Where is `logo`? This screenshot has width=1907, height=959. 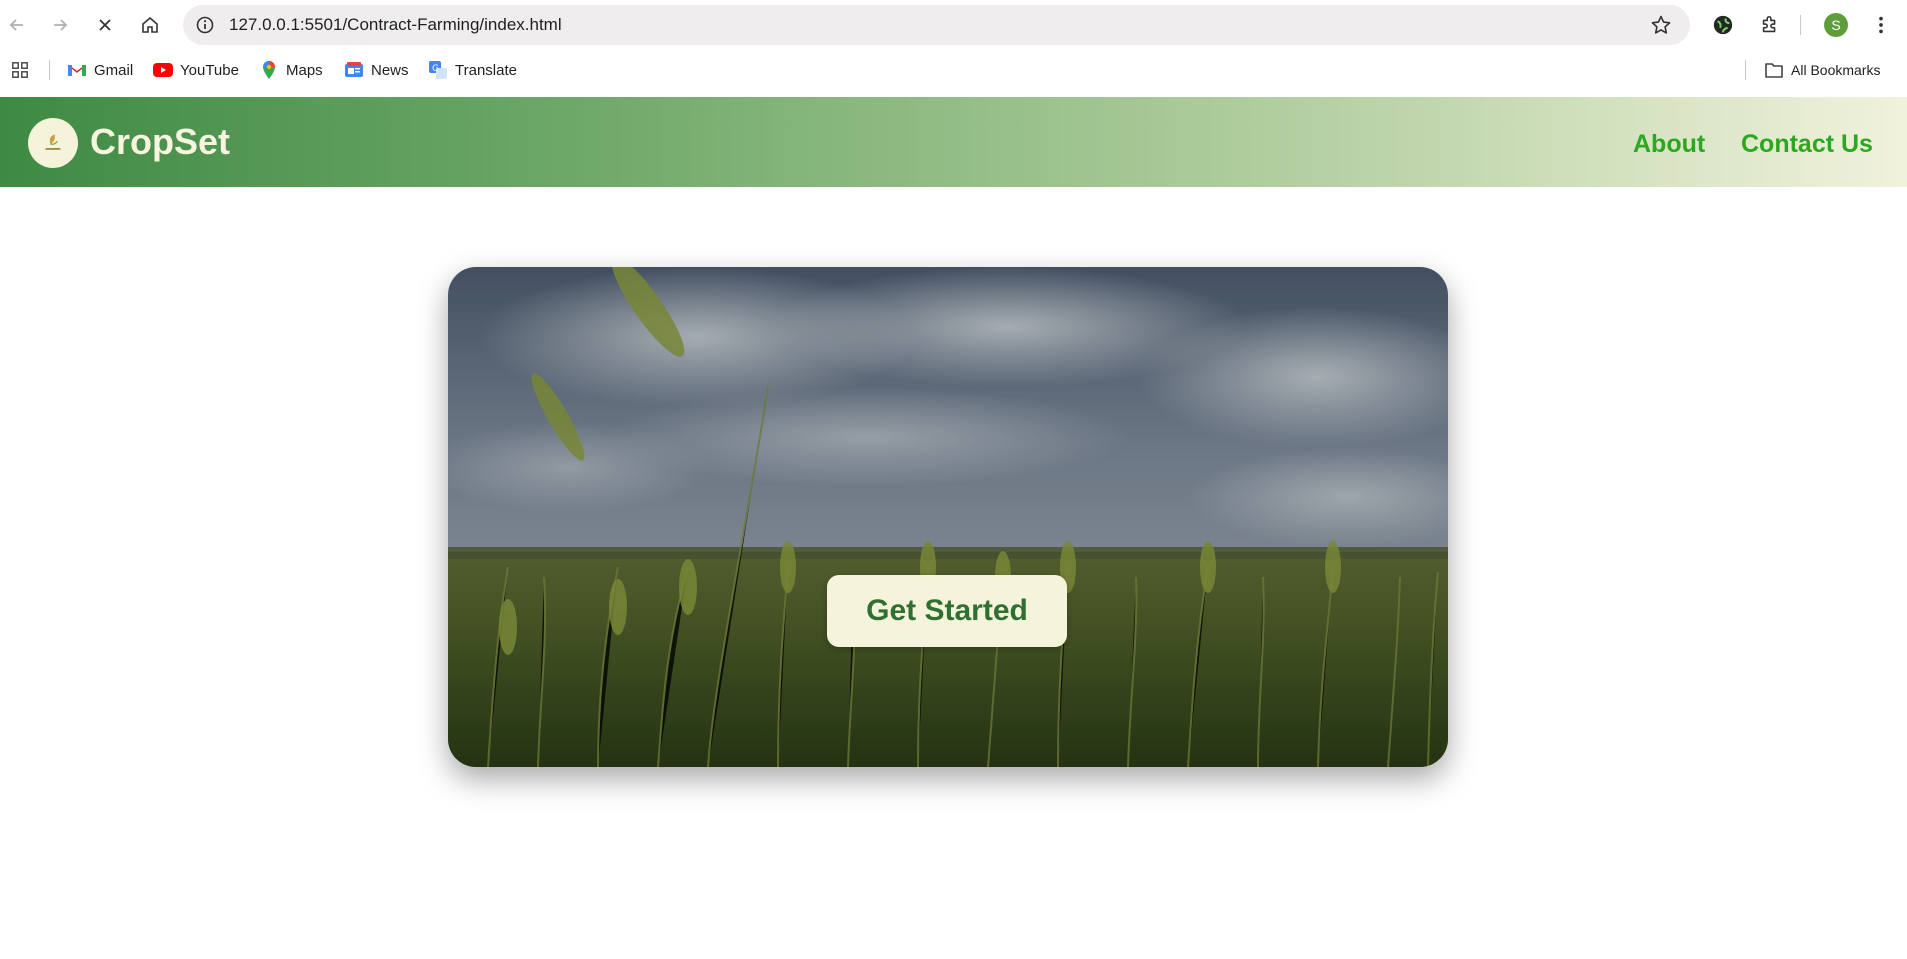 logo is located at coordinates (53, 143).